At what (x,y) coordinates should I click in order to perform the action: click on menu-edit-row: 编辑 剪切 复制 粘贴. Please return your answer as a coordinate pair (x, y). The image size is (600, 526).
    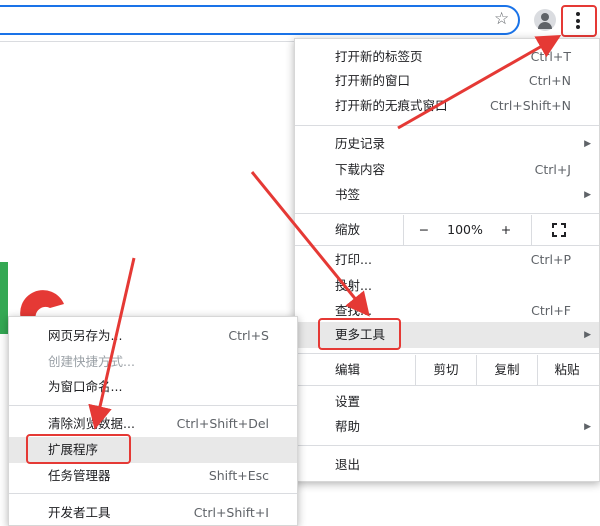
    Looking at the image, I should click on (447, 370).